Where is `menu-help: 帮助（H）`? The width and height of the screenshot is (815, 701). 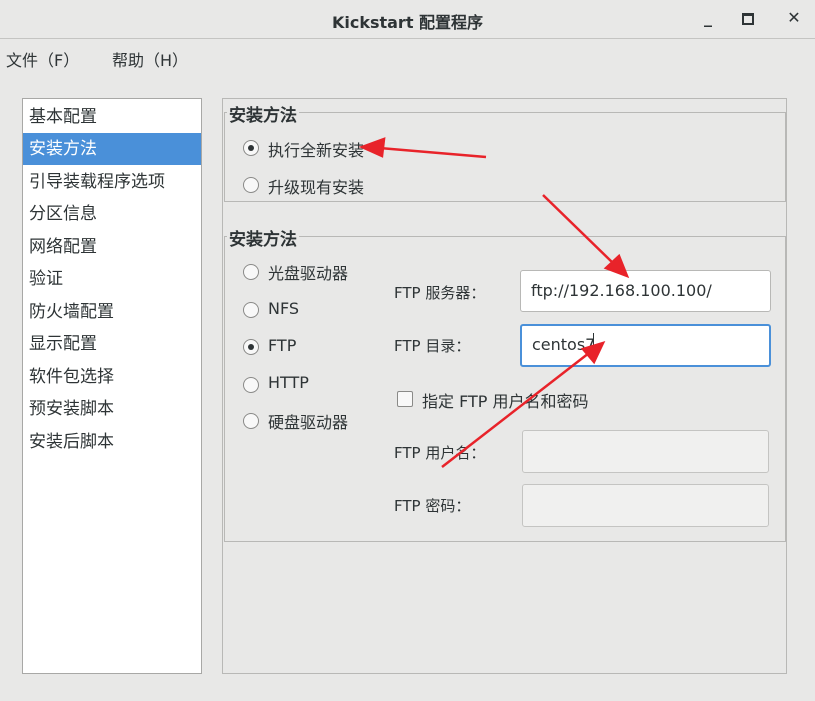 menu-help: 帮助（H） is located at coordinates (150, 59).